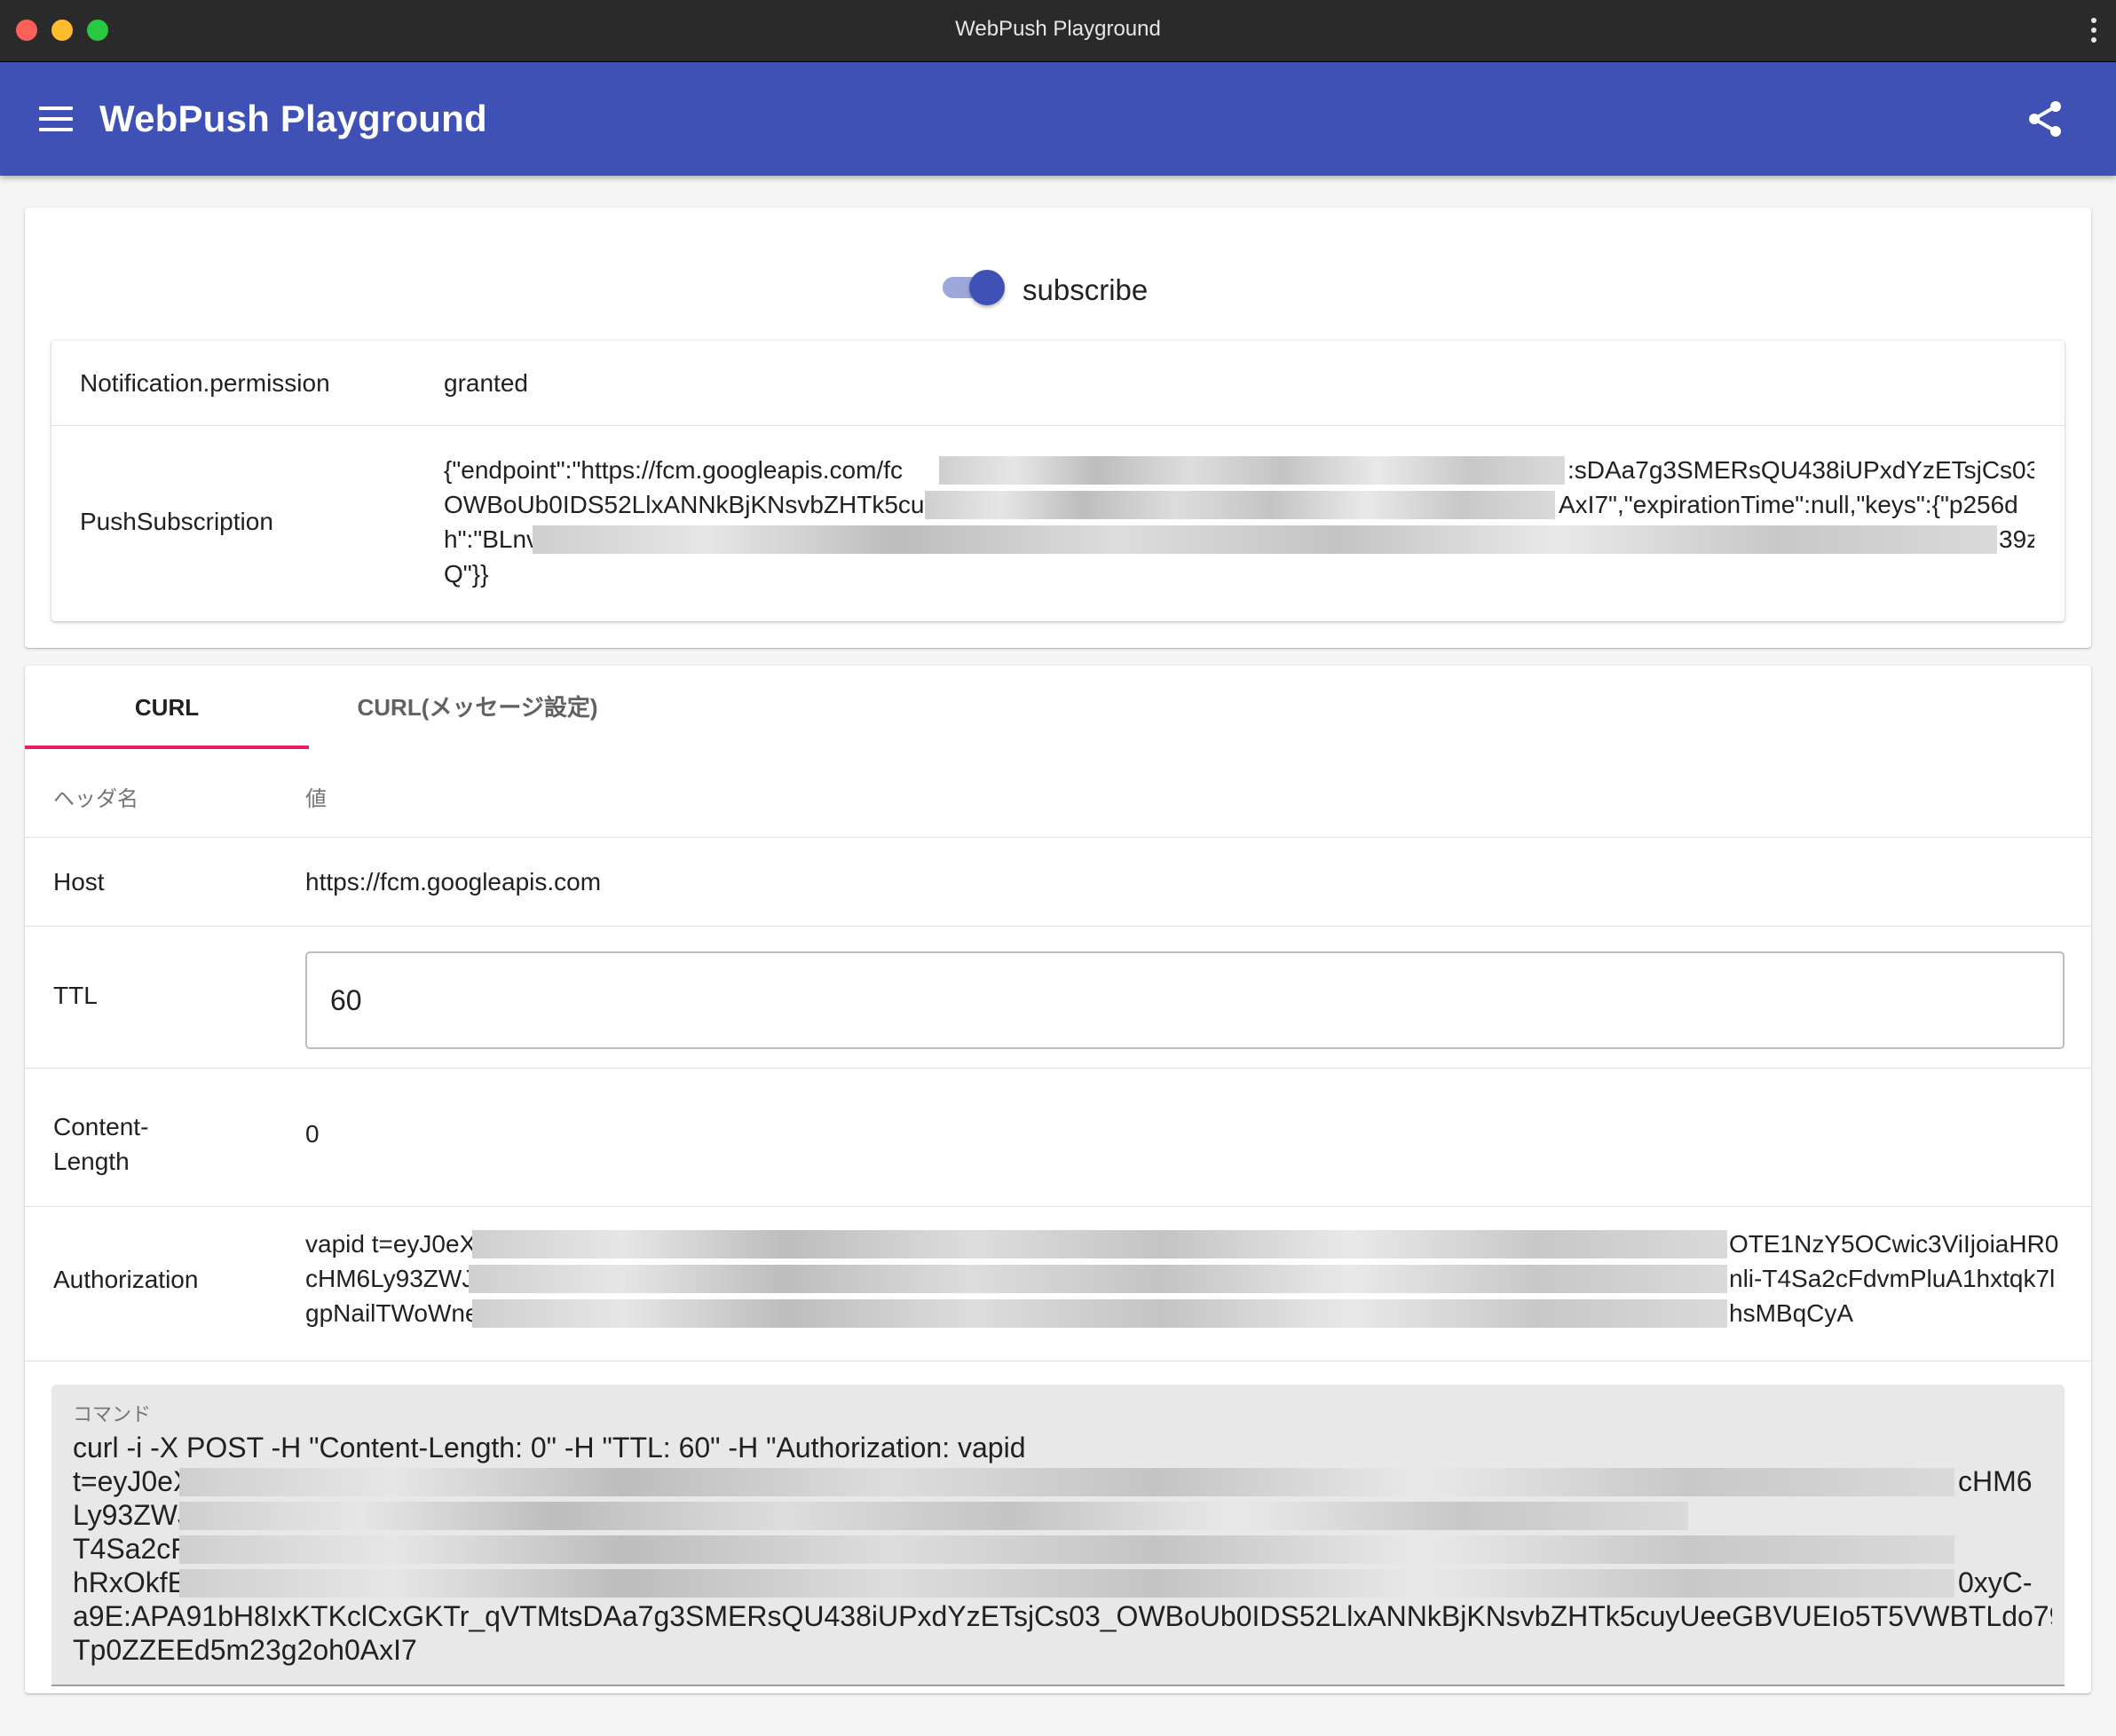 The image size is (2116, 1736). What do you see at coordinates (478, 707) in the screenshot?
I see `tab-curl-message-settings: CURL(メッセージ設定)` at bounding box center [478, 707].